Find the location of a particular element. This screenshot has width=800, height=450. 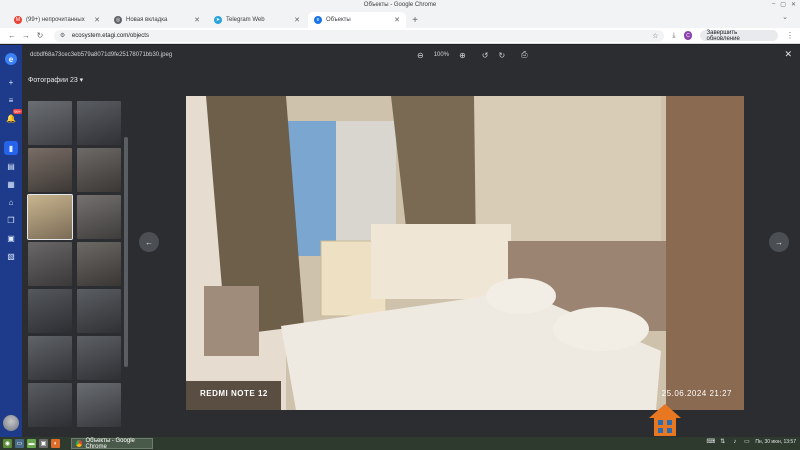

house-watermark-icon is located at coordinates (665, 420).